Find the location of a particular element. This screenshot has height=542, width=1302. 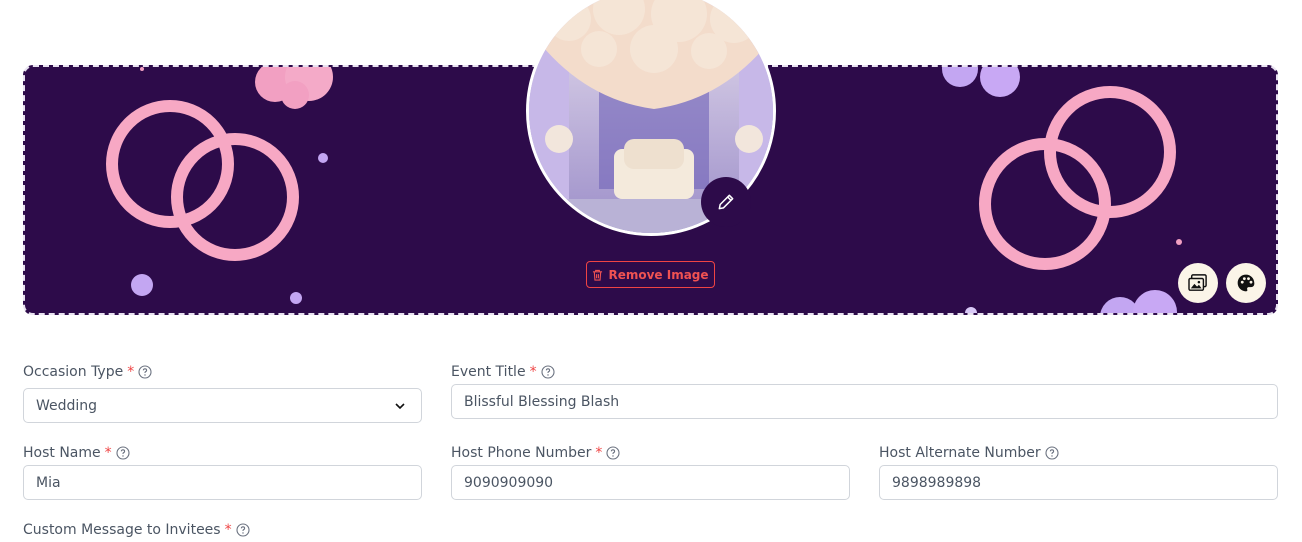

chevron-down-icon is located at coordinates (400, 406).